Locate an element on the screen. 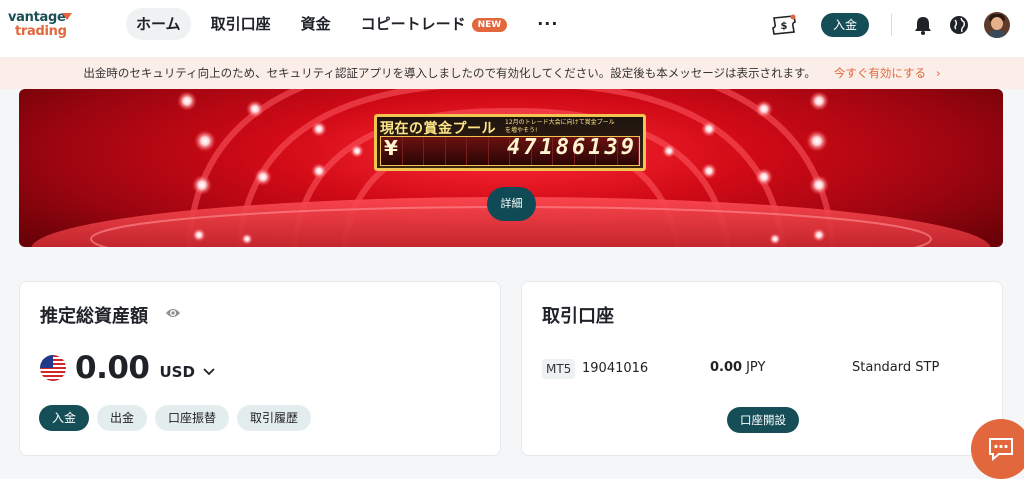  balance-row: 0.00 USD is located at coordinates (127, 368).